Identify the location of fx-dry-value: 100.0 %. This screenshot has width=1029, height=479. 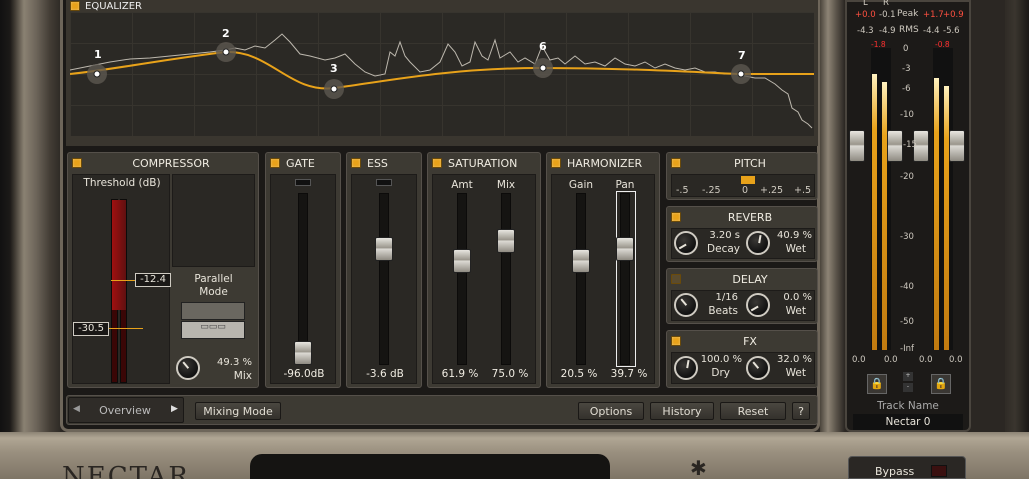
(721, 359).